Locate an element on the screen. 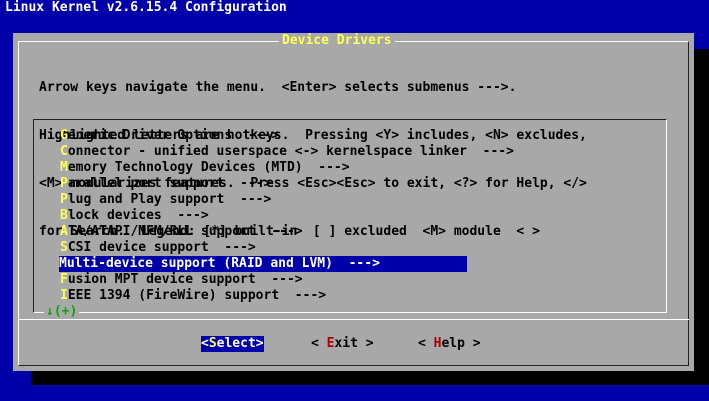  menu-item-label: EEE 1394 (FireWire) support ---> is located at coordinates (197, 295).